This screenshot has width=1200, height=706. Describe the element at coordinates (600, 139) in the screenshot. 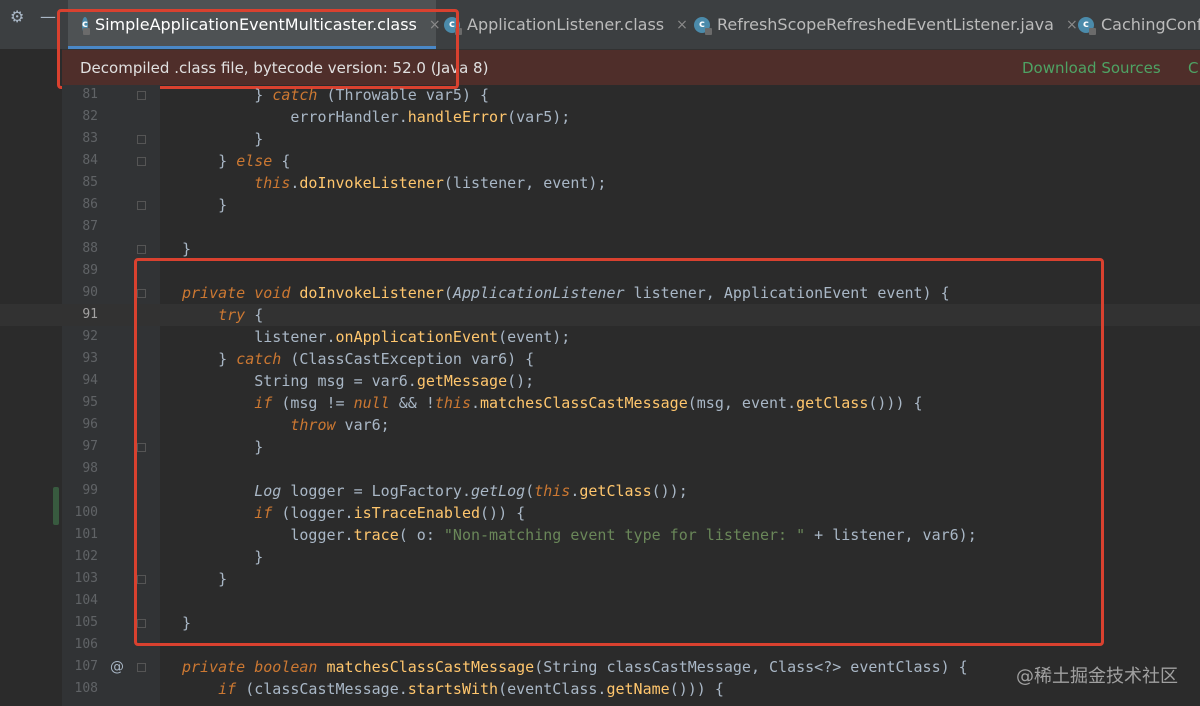

I see `code-line: 83 }` at that location.